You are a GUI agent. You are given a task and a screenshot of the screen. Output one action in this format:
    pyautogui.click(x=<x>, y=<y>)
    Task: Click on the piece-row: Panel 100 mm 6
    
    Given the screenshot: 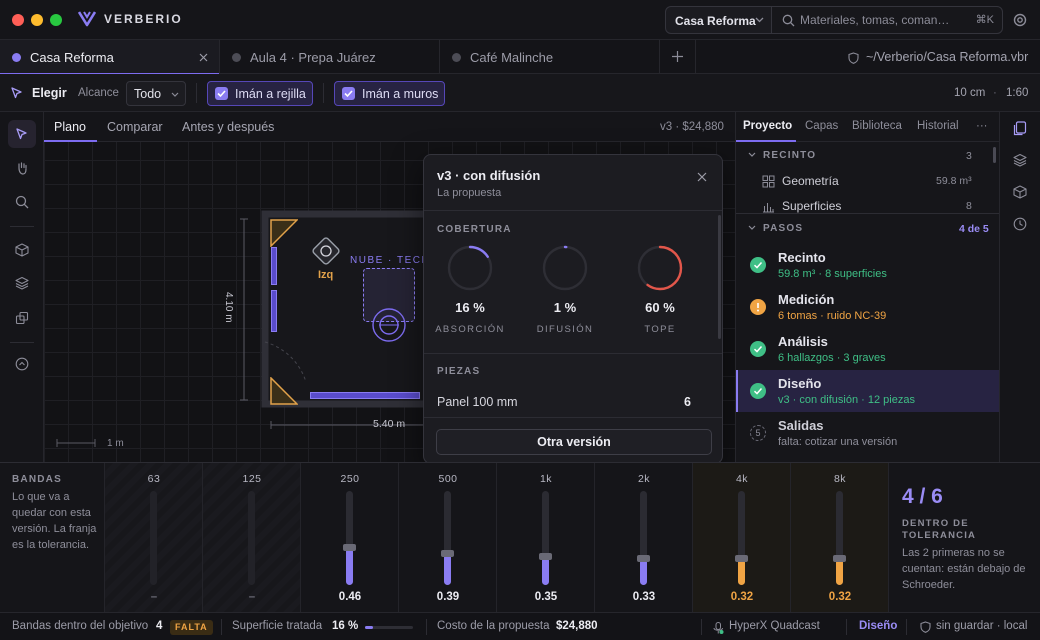 What is the action you would take?
    pyautogui.click(x=573, y=402)
    